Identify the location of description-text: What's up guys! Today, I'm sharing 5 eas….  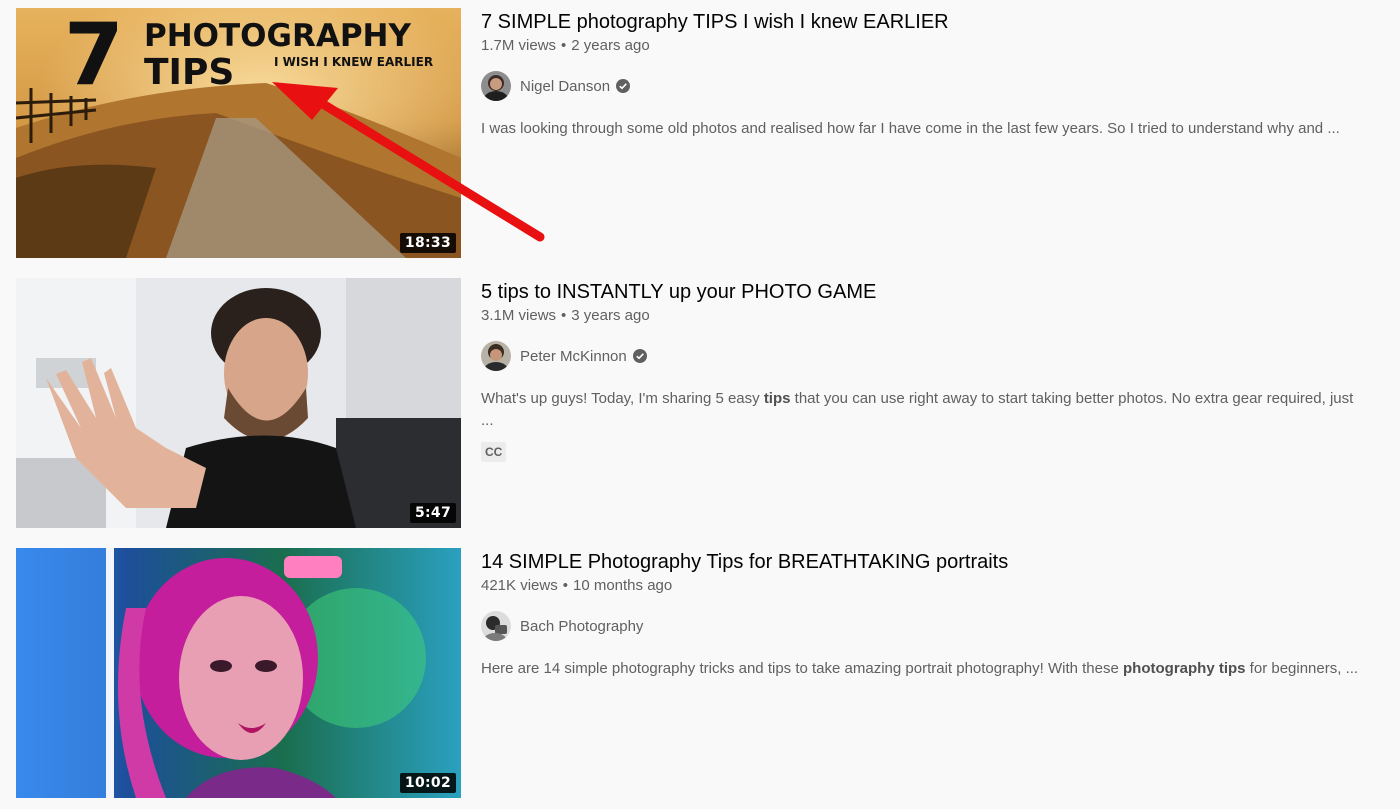
(622, 398).